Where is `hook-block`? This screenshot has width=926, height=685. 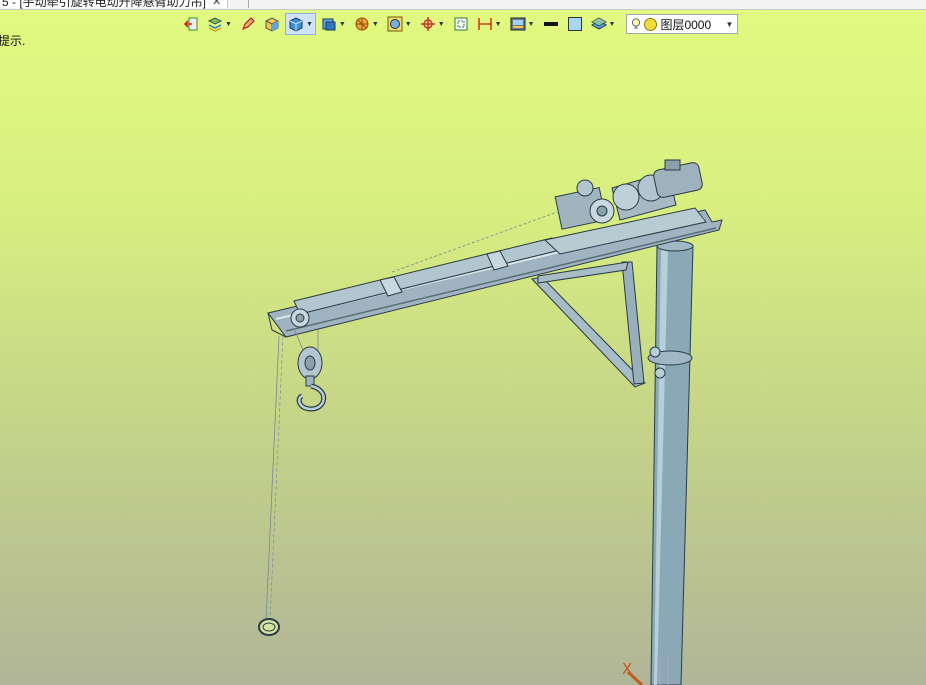
hook-block is located at coordinates (311, 379).